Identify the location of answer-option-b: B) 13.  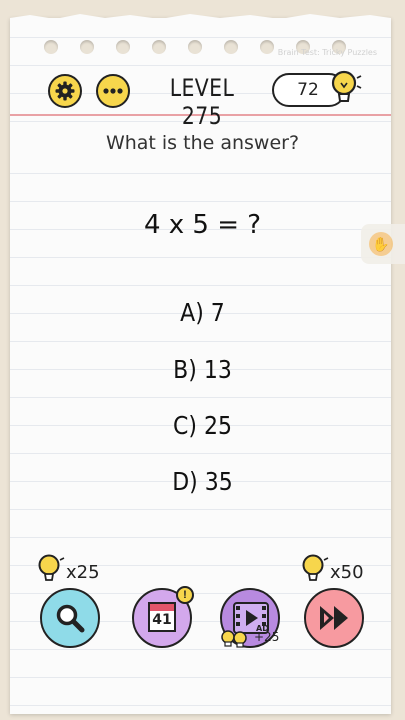
(202, 369).